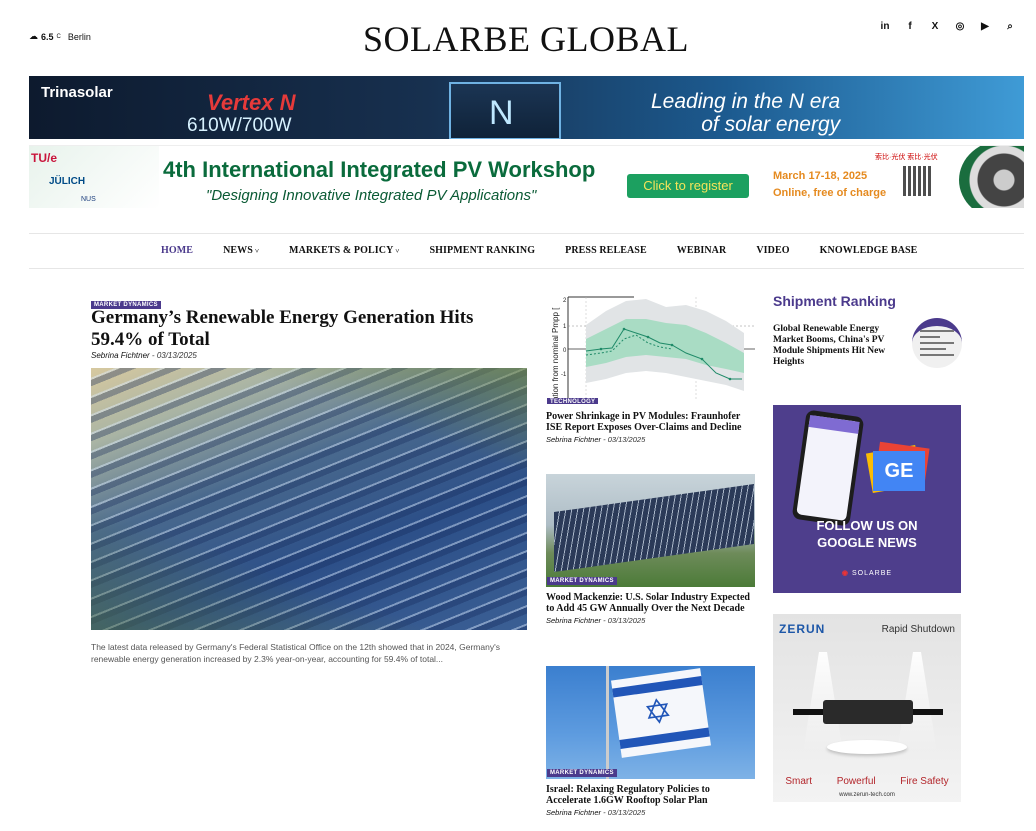 This screenshot has height=831, width=1036. I want to click on phone-graphic, so click(828, 468).